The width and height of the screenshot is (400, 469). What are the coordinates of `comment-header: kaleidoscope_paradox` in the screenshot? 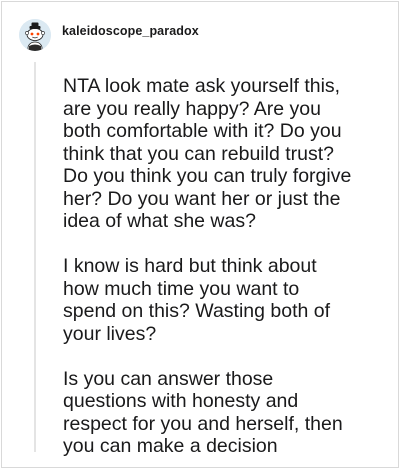 It's located at (109, 35).